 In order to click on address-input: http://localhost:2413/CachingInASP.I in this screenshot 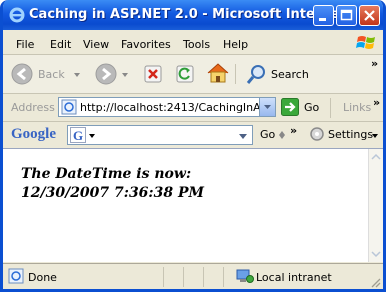, I will do `click(167, 107)`.